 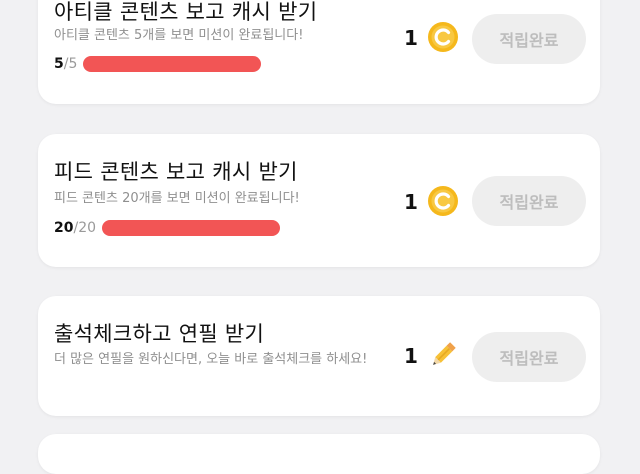 I want to click on mission-description: 아티클 콘텐츠 5개를 보면 미션이 완료됩니다!, so click(x=179, y=35).